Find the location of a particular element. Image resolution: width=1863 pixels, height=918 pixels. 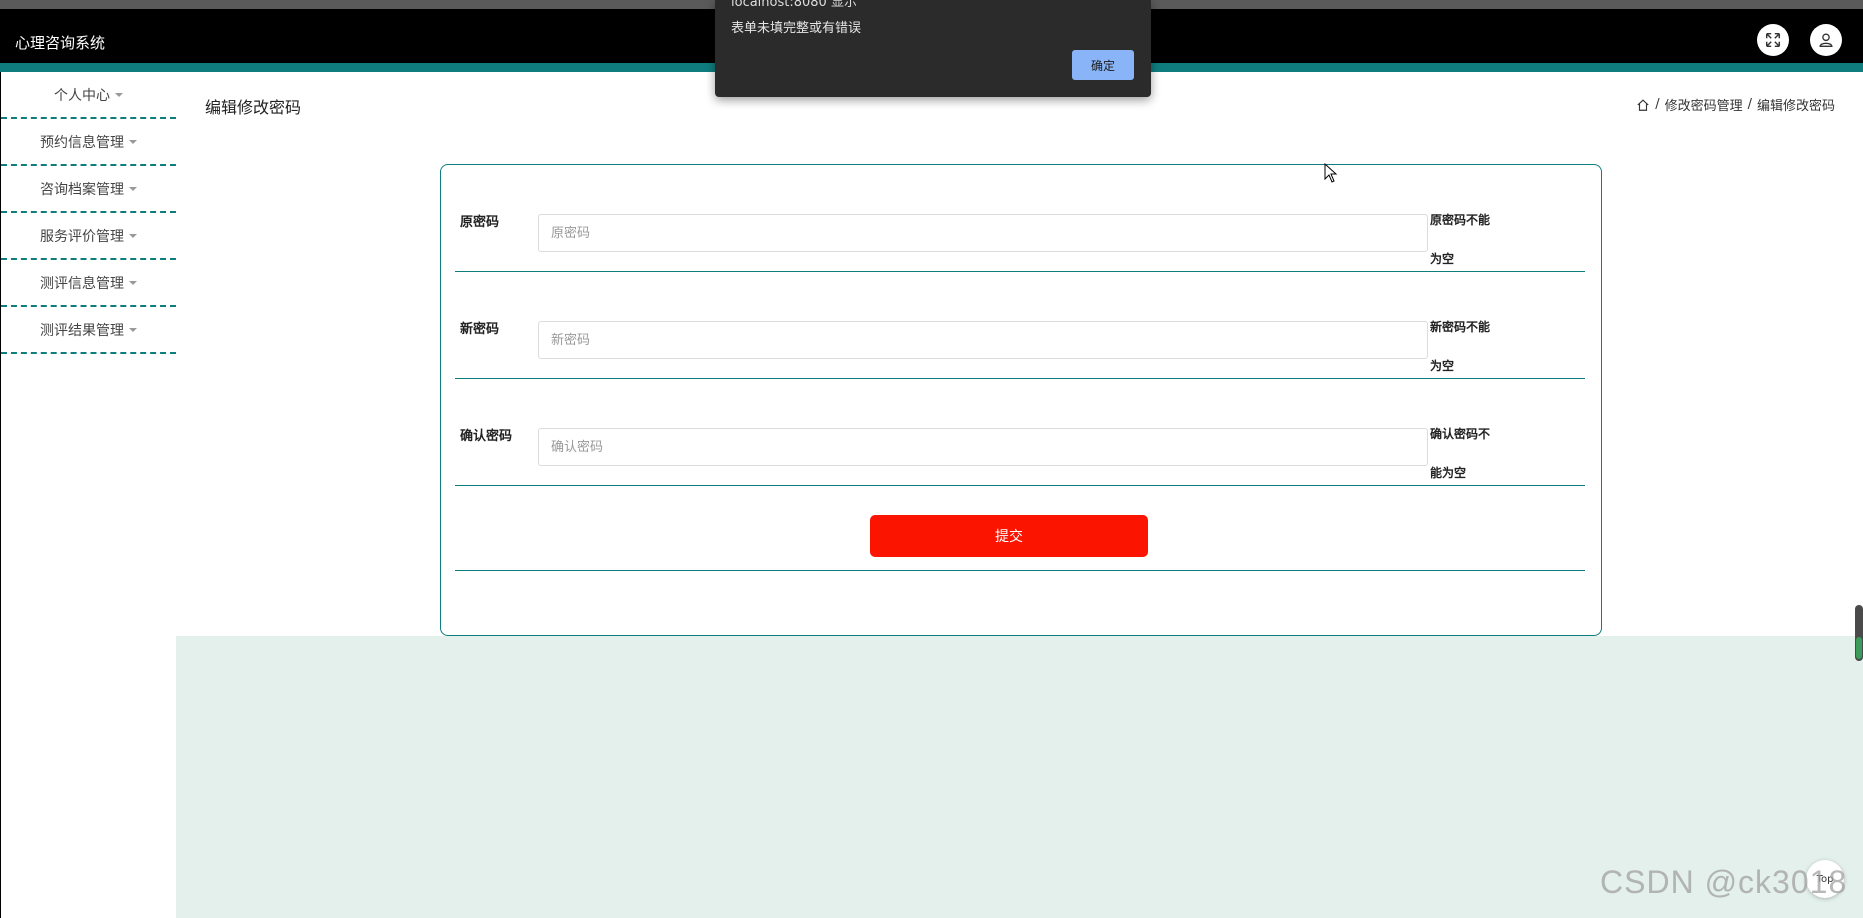

old-password-error: 原密码不能 为空 is located at coordinates (1467, 240).